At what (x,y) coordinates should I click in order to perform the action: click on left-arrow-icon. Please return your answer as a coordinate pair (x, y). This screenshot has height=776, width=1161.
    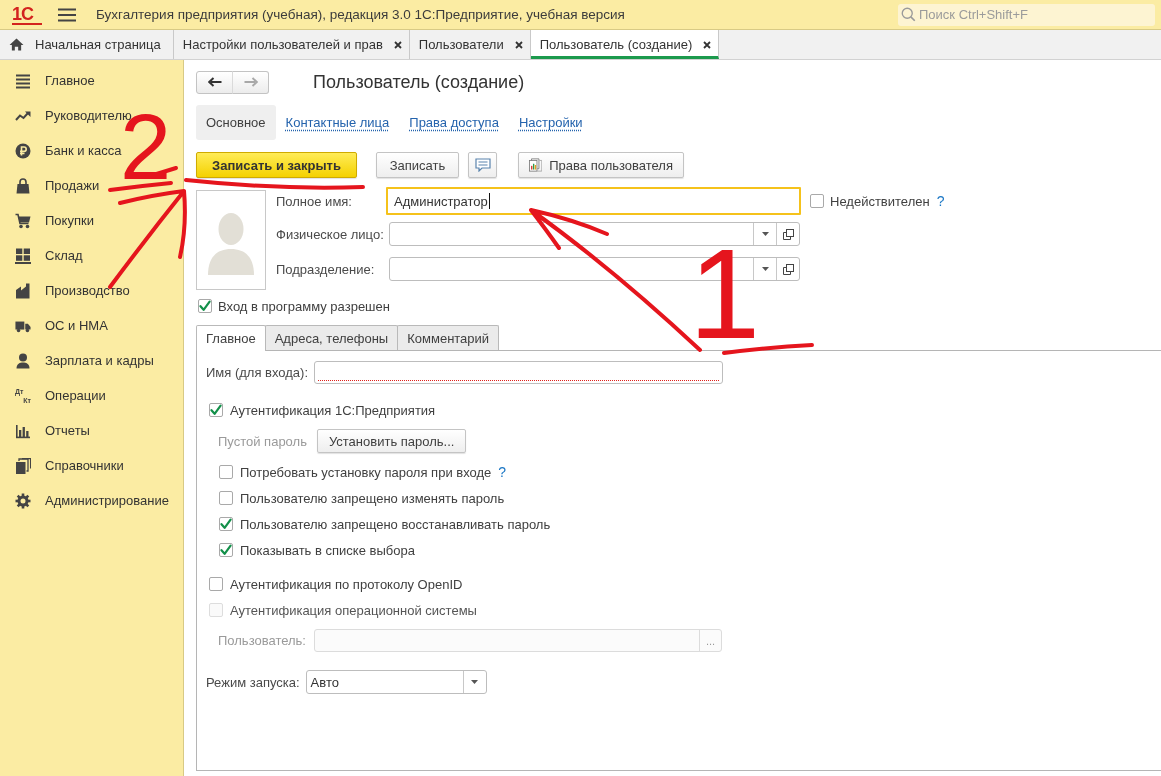
    Looking at the image, I should click on (214, 82).